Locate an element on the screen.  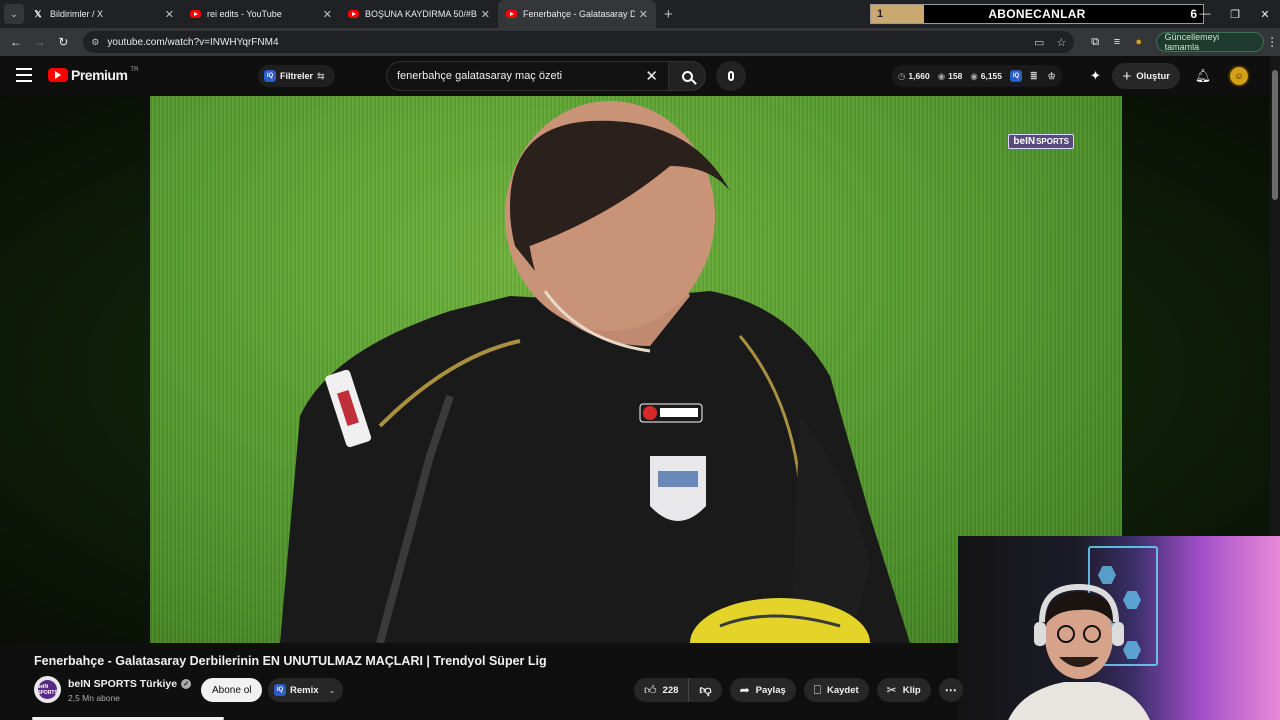
filters-label: Filtreler is located at coordinates (297, 76).